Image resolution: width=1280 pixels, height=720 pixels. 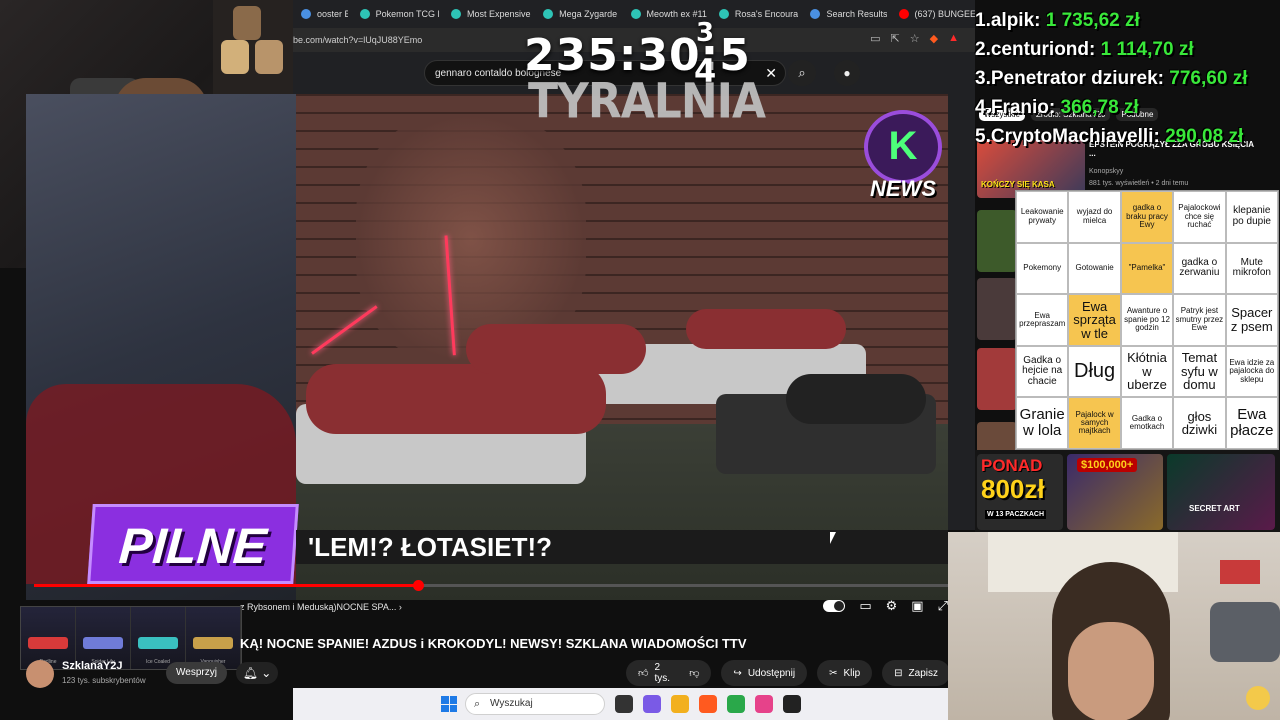 What do you see at coordinates (665, 14) in the screenshot?
I see `browser-tab: Meowth ex #114 Price` at bounding box center [665, 14].